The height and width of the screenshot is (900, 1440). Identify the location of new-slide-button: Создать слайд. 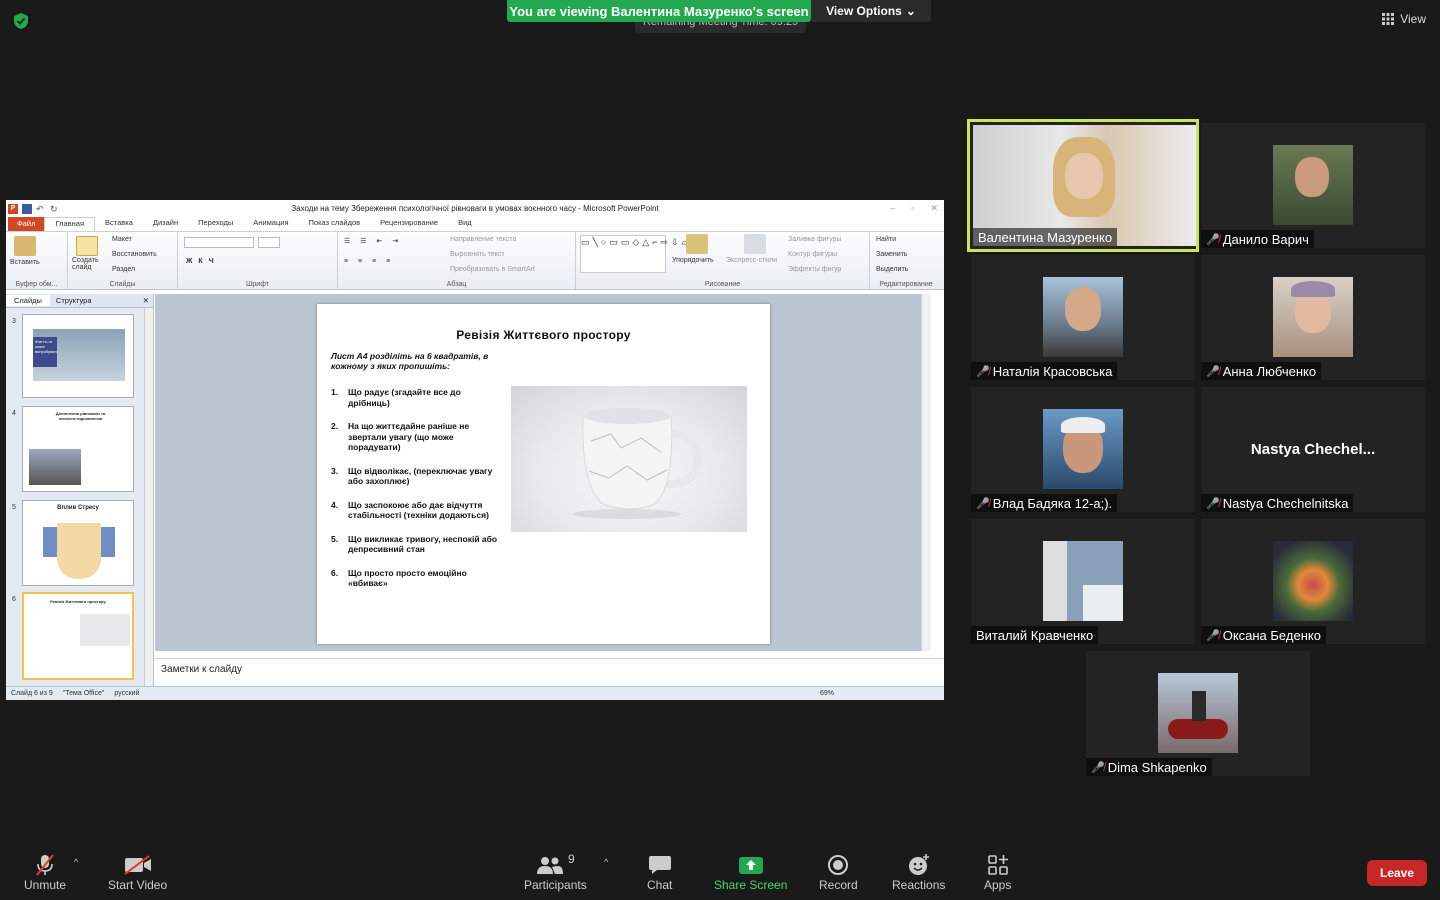
(90, 264).